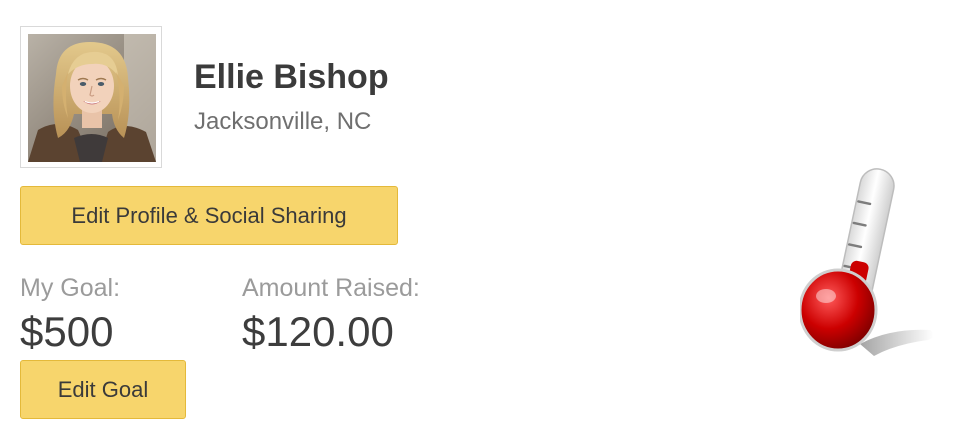 Image resolution: width=958 pixels, height=446 pixels. I want to click on goal-value: $500, so click(67, 331).